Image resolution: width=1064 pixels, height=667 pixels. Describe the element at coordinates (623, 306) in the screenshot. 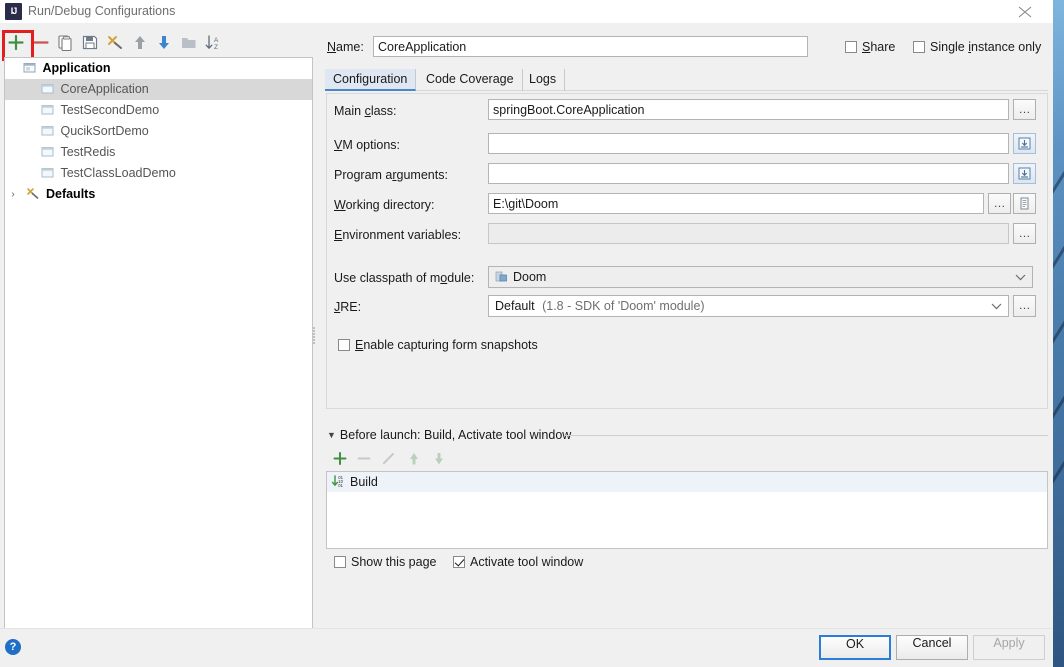

I see `jre-value-detail: (1.8 - SDK of 'Doom' module)` at that location.